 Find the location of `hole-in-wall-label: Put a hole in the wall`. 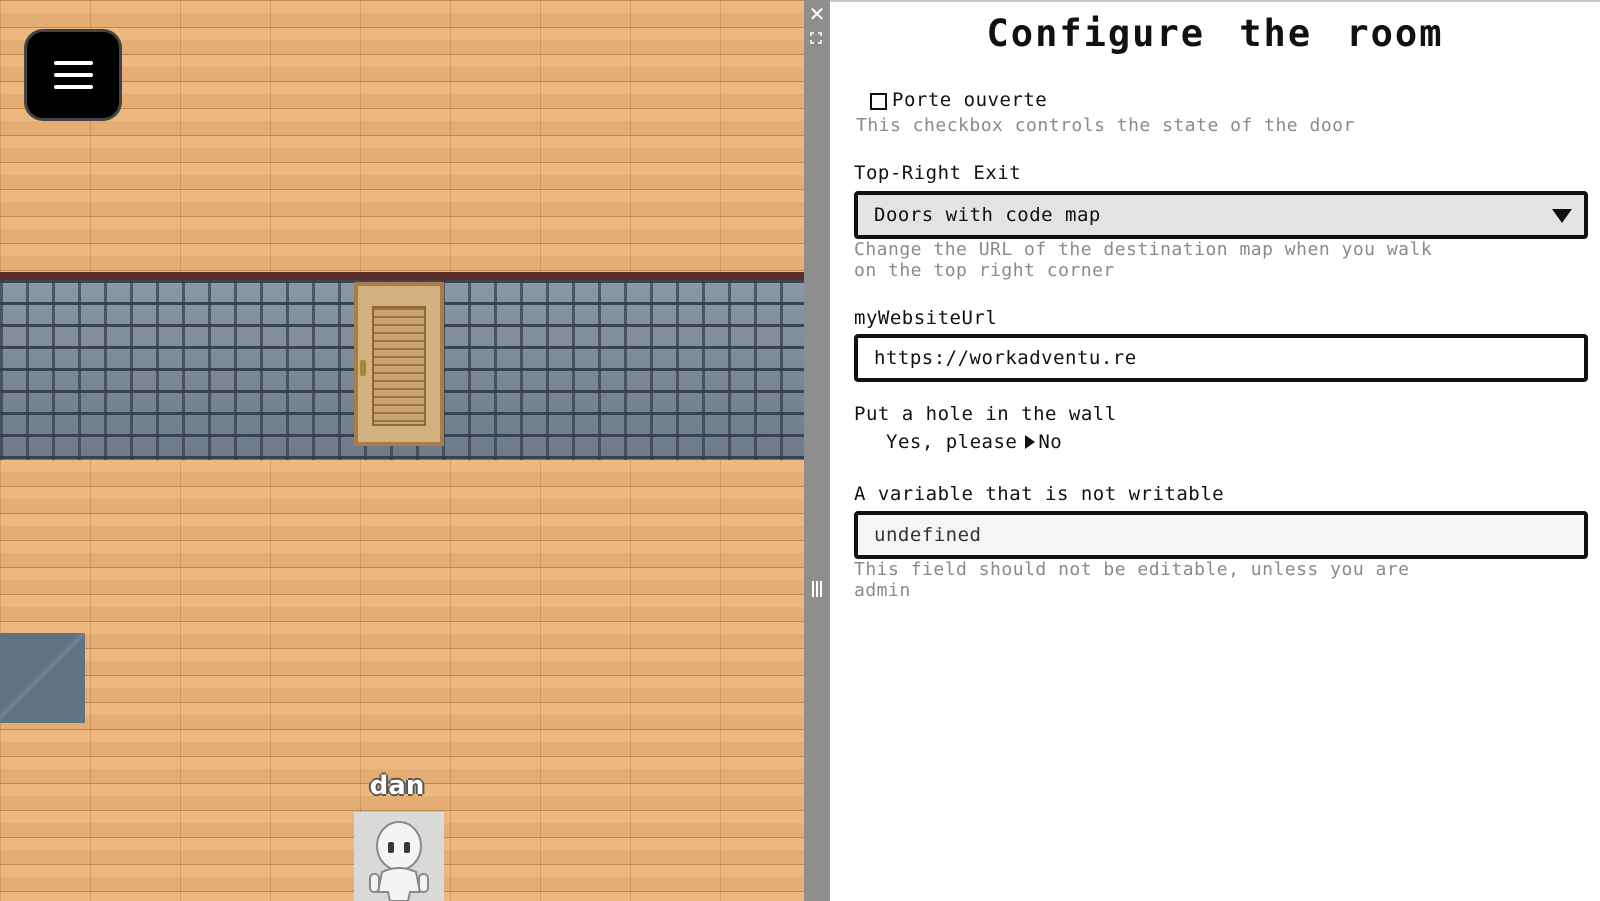

hole-in-wall-label: Put a hole in the wall is located at coordinates (985, 414).